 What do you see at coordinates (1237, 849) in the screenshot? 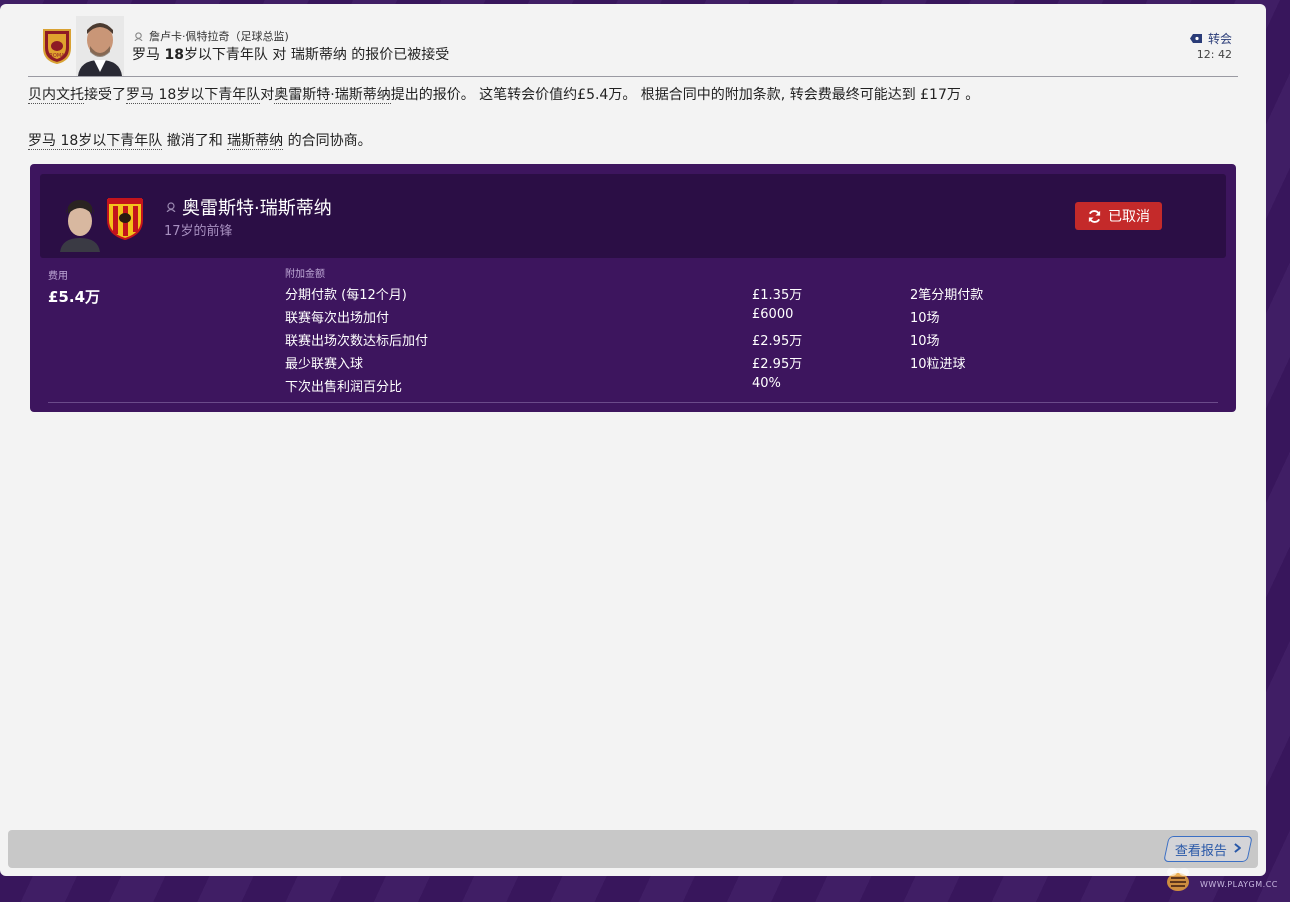
I see `chevron-right-icon` at bounding box center [1237, 849].